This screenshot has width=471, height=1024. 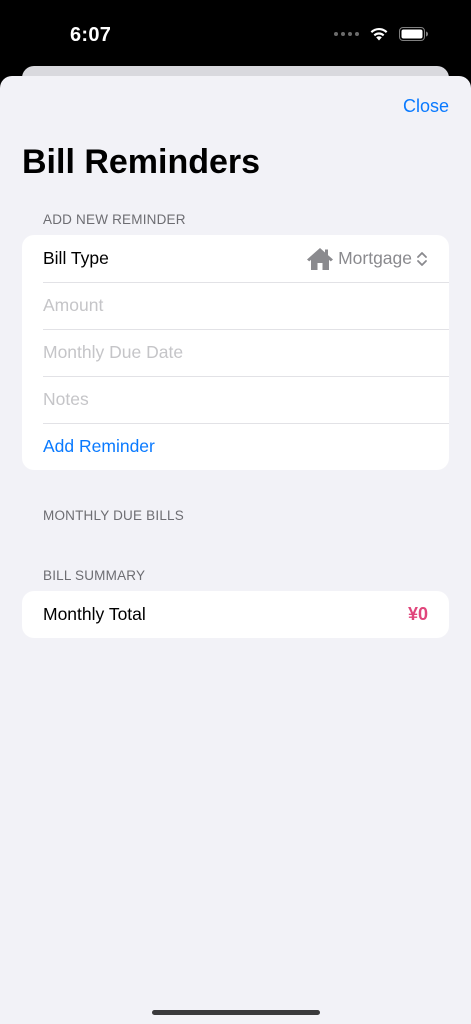 I want to click on bill-summary-card: Monthly Total ¥0, so click(x=235, y=614).